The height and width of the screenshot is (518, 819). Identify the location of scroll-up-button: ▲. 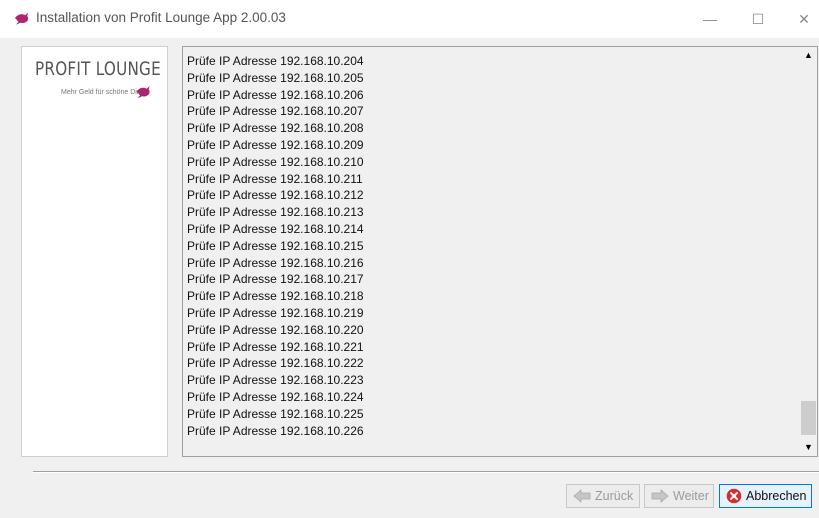
(808, 55).